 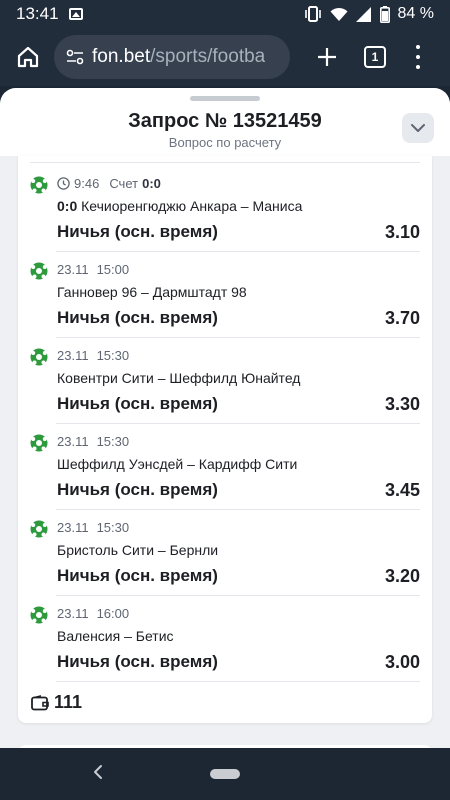 I want to click on battery-icon, so click(x=384, y=14).